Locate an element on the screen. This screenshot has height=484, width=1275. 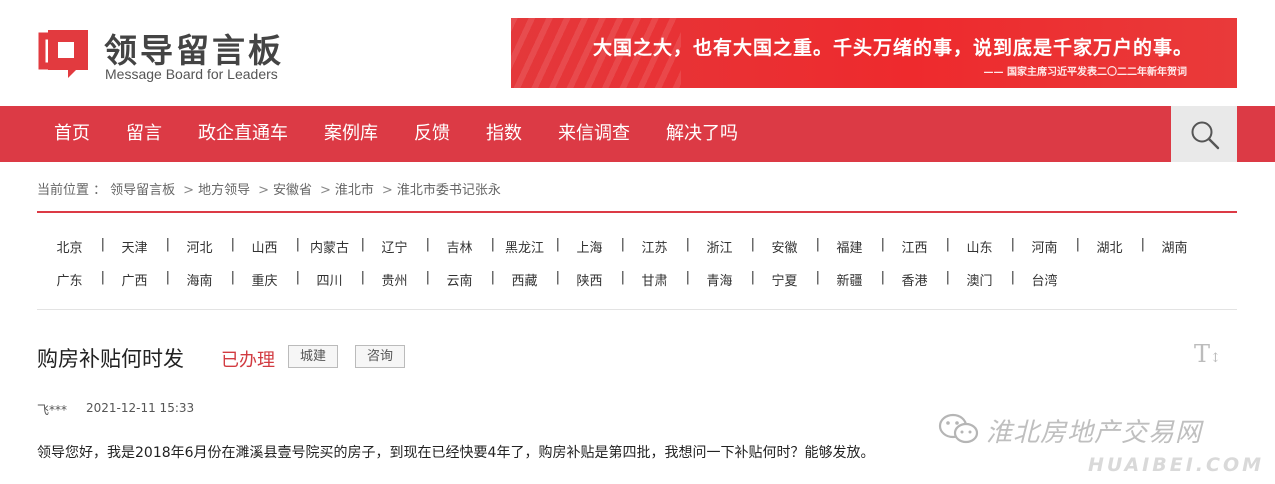
region-row: 北京天津河北山西内蒙古辽宁吉林黑龙江上海江苏浙江安徽福建江西山东河南湖北湖南 is located at coordinates (637, 246).